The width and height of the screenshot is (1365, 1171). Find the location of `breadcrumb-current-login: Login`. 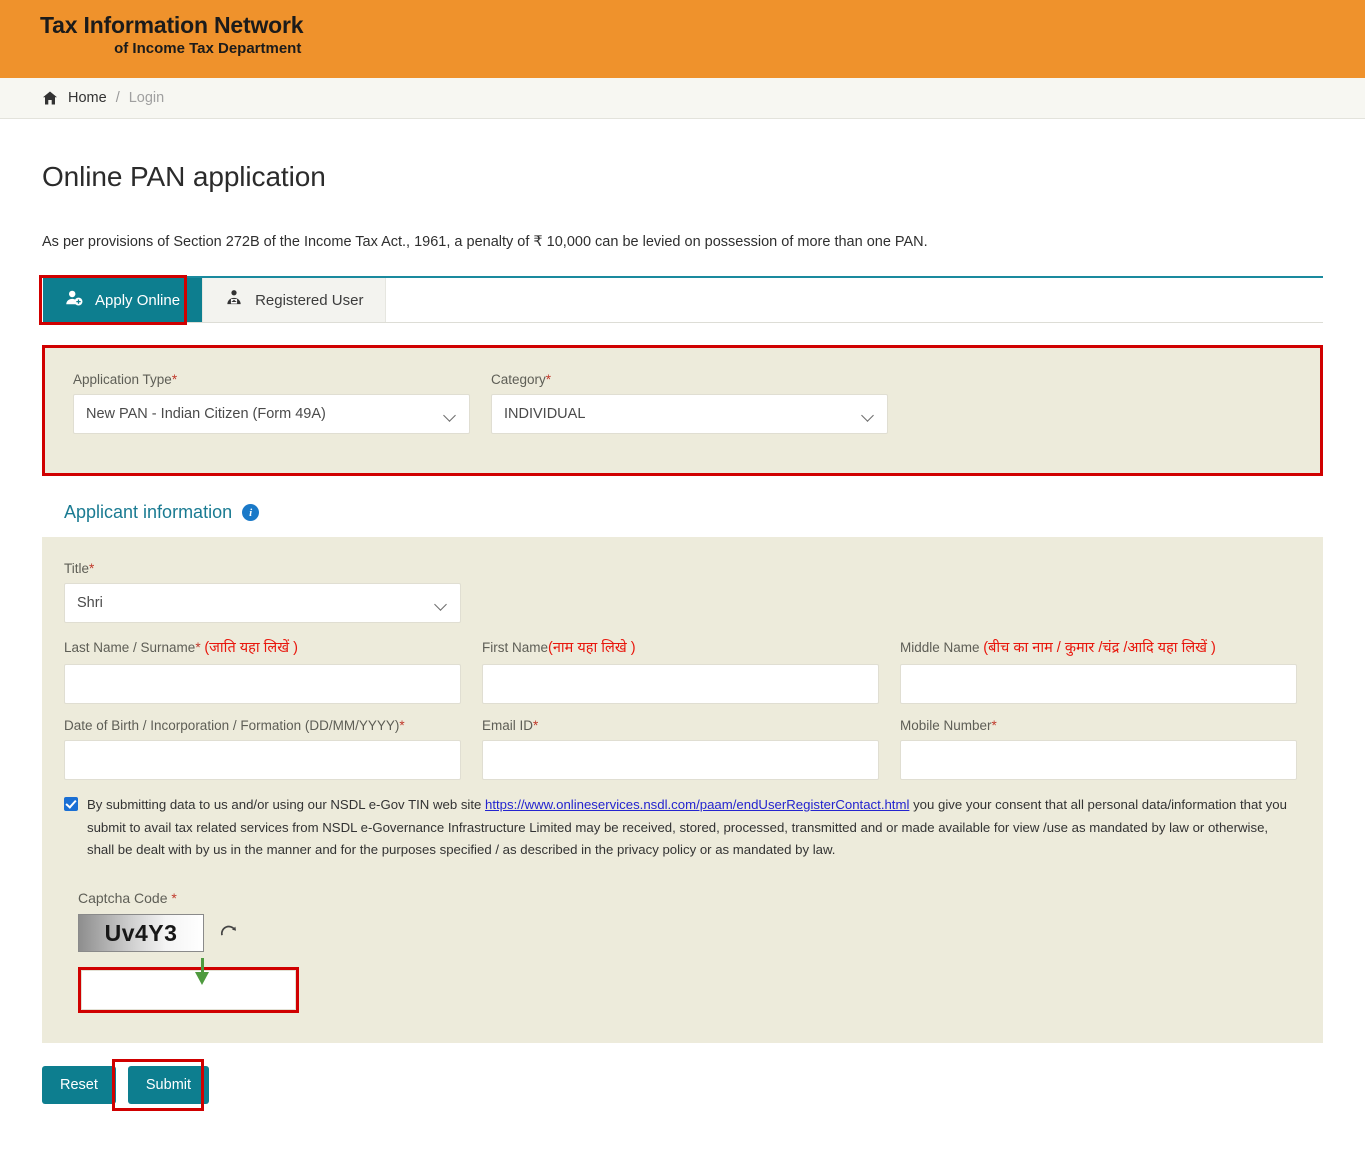

breadcrumb-current-login: Login is located at coordinates (146, 98).